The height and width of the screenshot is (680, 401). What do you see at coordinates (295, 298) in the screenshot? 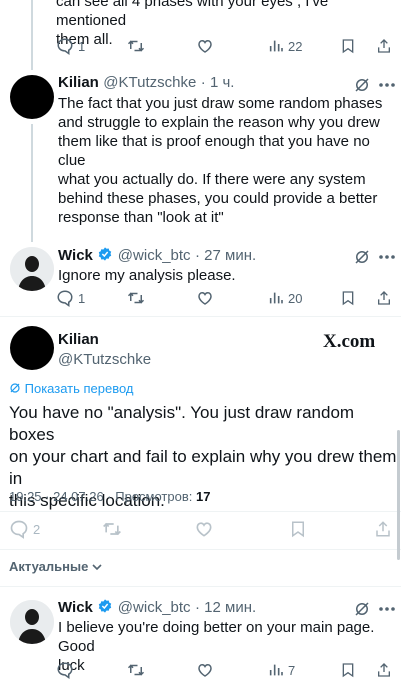
I see `views-count: 20` at bounding box center [295, 298].